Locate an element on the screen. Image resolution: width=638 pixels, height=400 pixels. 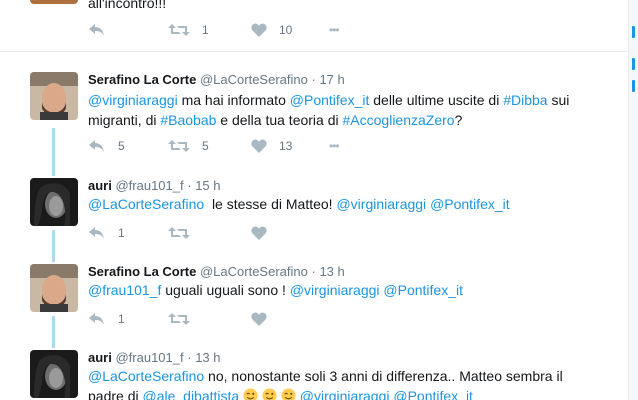
tweet-text-fragment: e della tua teoria di is located at coordinates (279, 120).